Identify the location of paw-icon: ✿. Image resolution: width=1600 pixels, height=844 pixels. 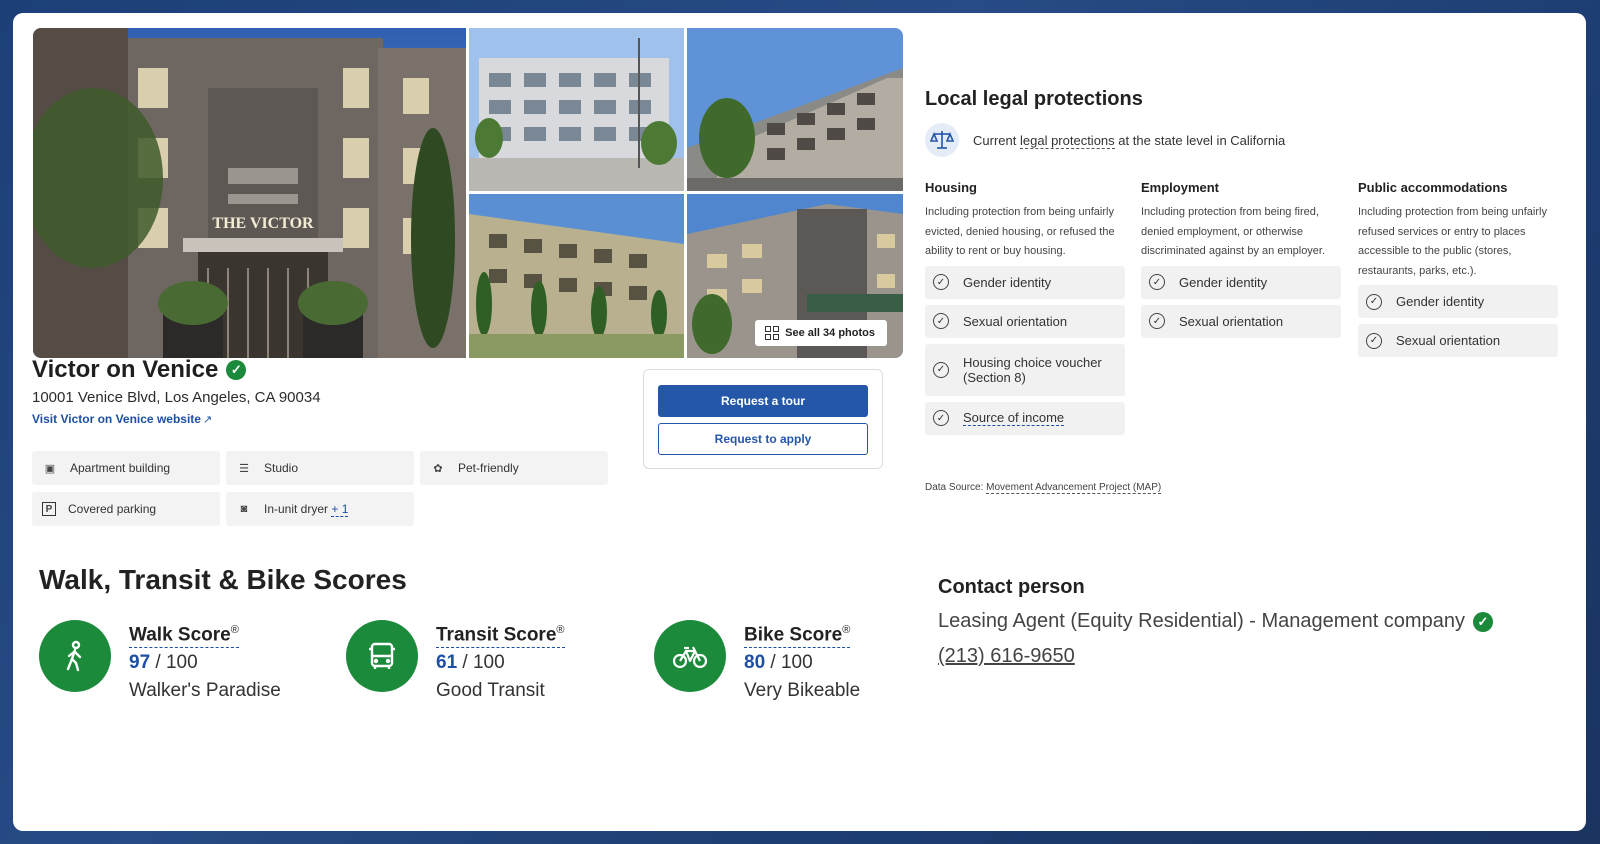
(438, 468).